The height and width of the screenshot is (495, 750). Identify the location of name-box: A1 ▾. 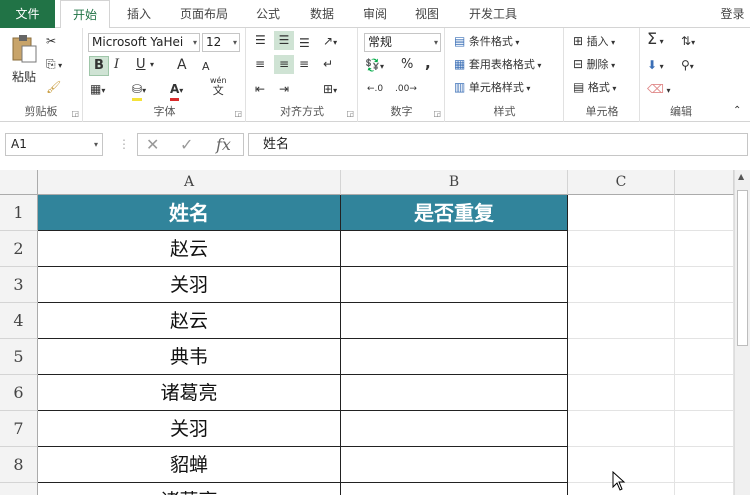
(54, 144).